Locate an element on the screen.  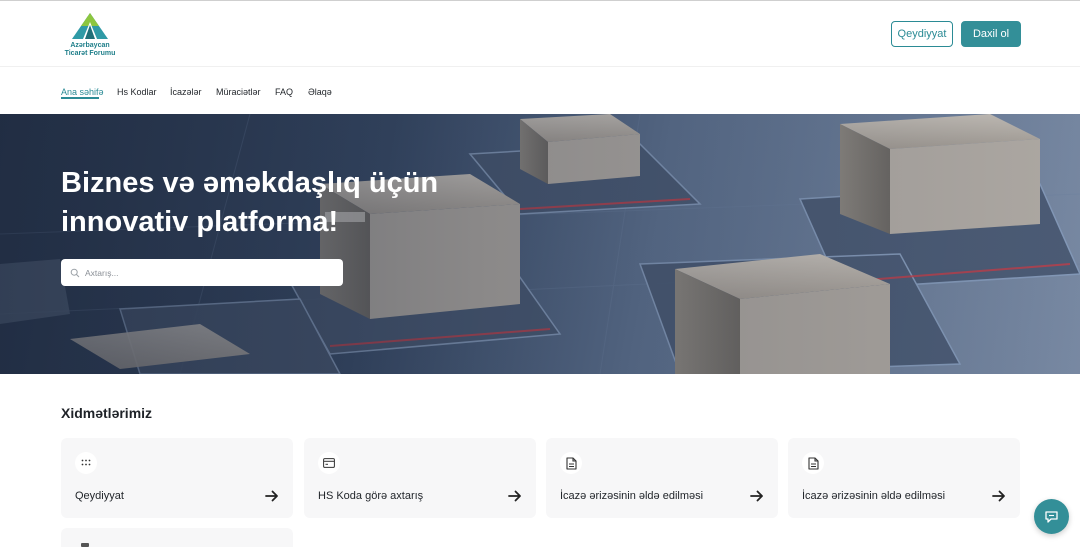
dots-grid-icon is located at coordinates (86, 463).